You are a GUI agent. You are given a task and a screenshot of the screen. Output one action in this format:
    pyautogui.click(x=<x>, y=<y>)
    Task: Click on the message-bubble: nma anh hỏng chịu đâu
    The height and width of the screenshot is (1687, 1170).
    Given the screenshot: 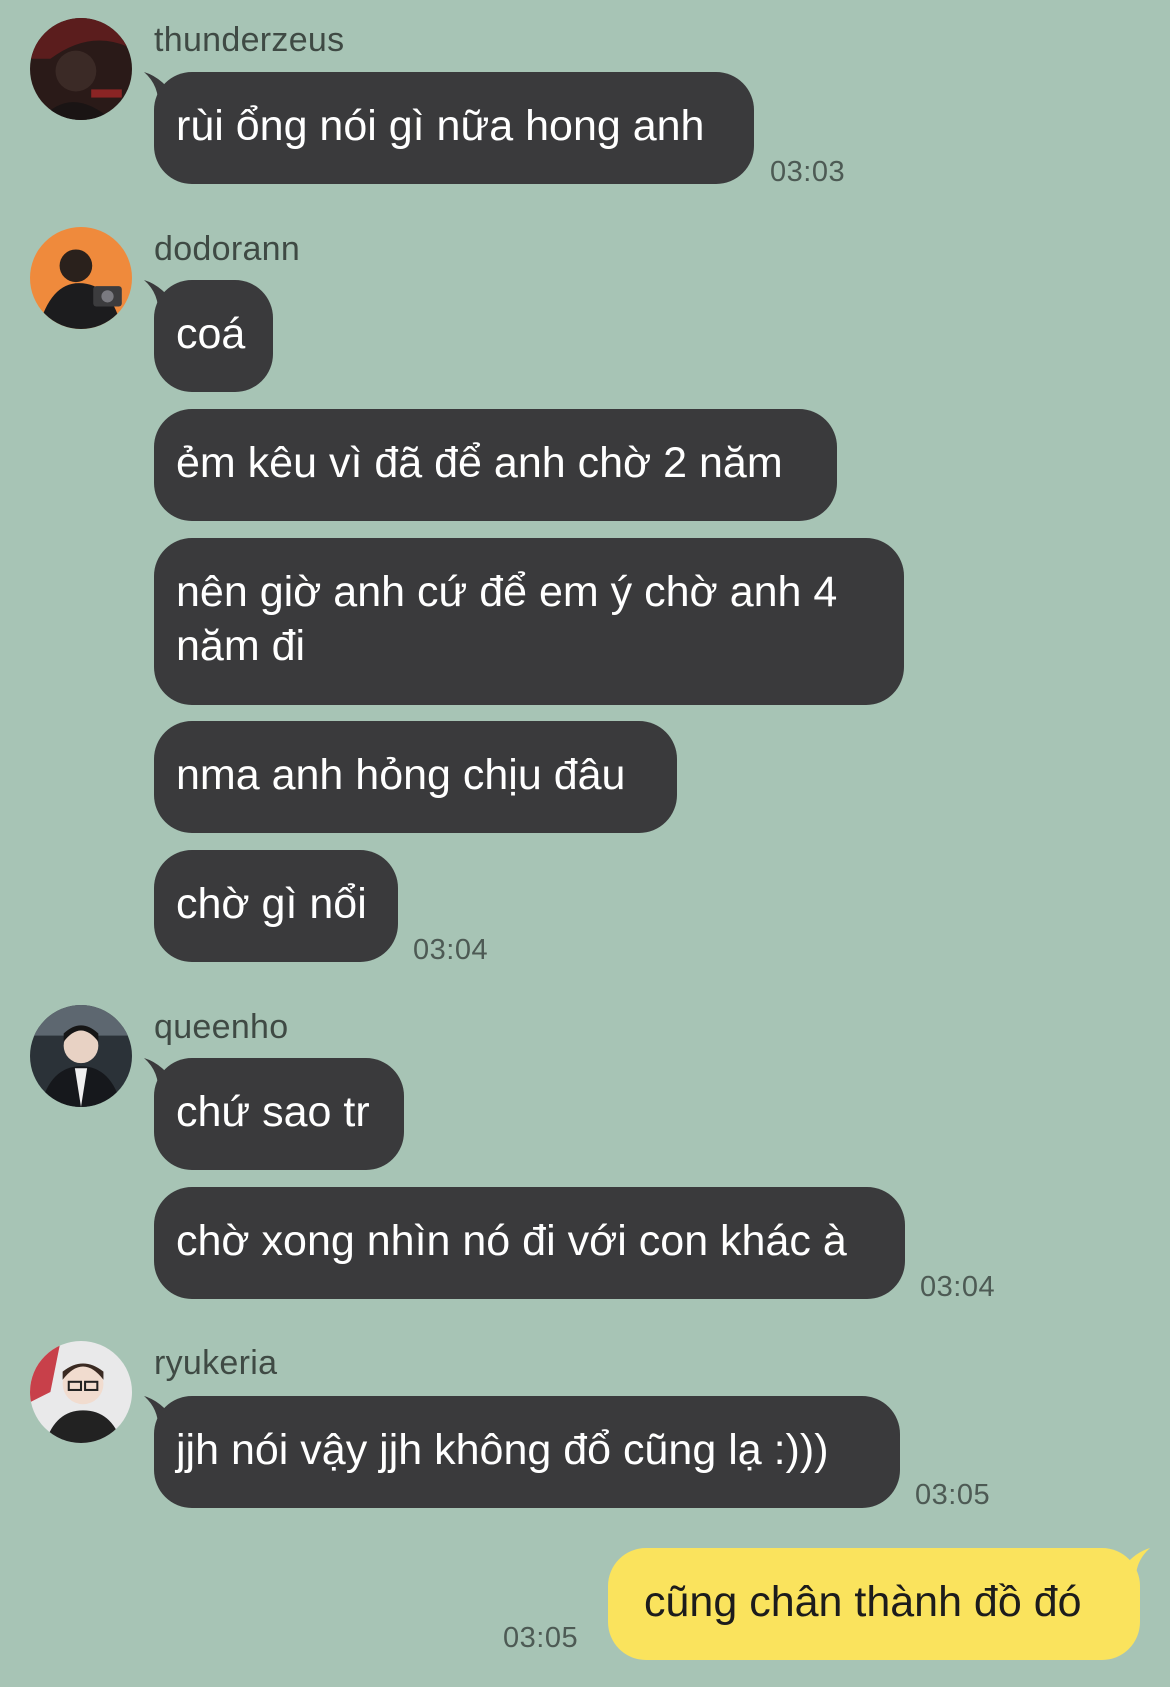 What is the action you would take?
    pyautogui.click(x=415, y=777)
    